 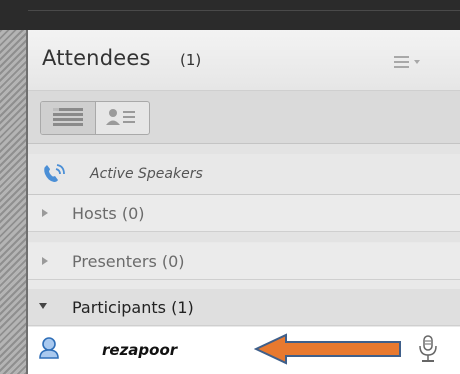 What do you see at coordinates (49, 348) in the screenshot?
I see `person-icon` at bounding box center [49, 348].